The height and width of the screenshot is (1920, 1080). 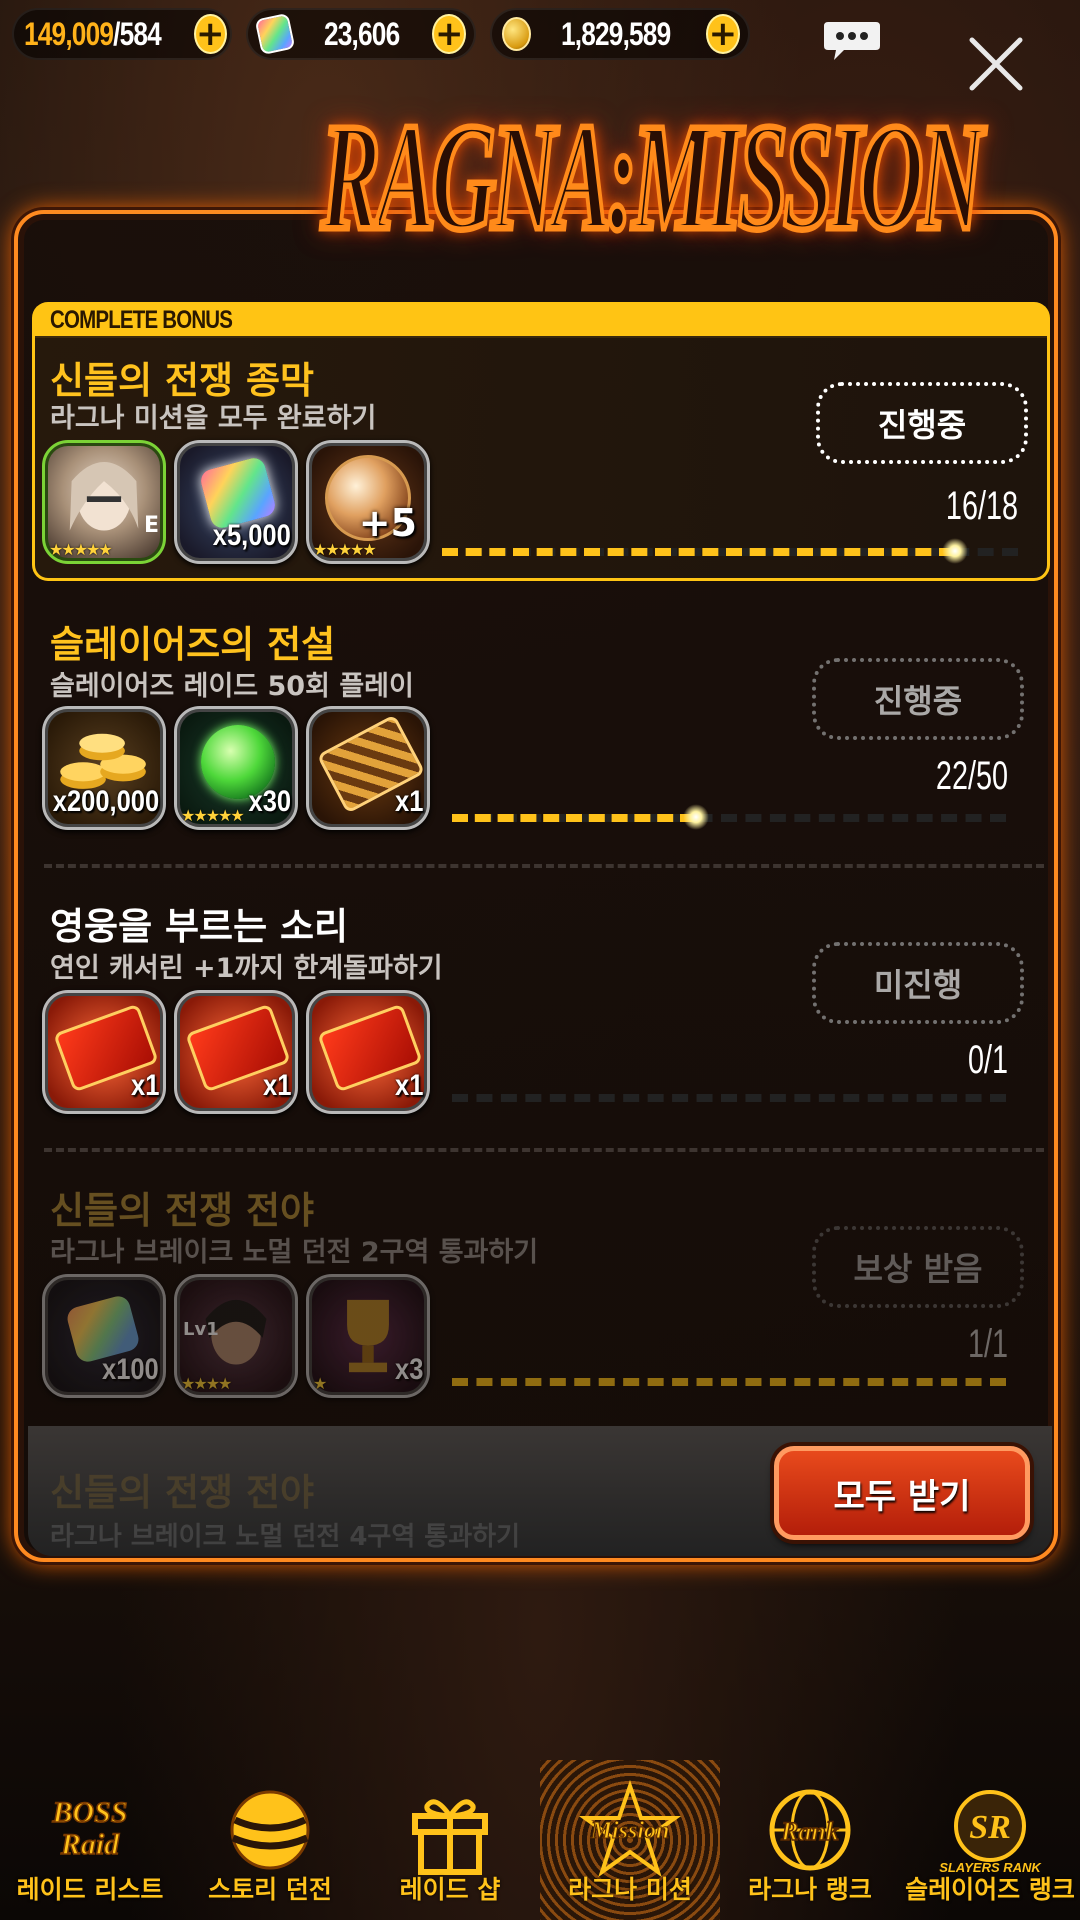 I want to click on reward-qty: x30, so click(x=269, y=801).